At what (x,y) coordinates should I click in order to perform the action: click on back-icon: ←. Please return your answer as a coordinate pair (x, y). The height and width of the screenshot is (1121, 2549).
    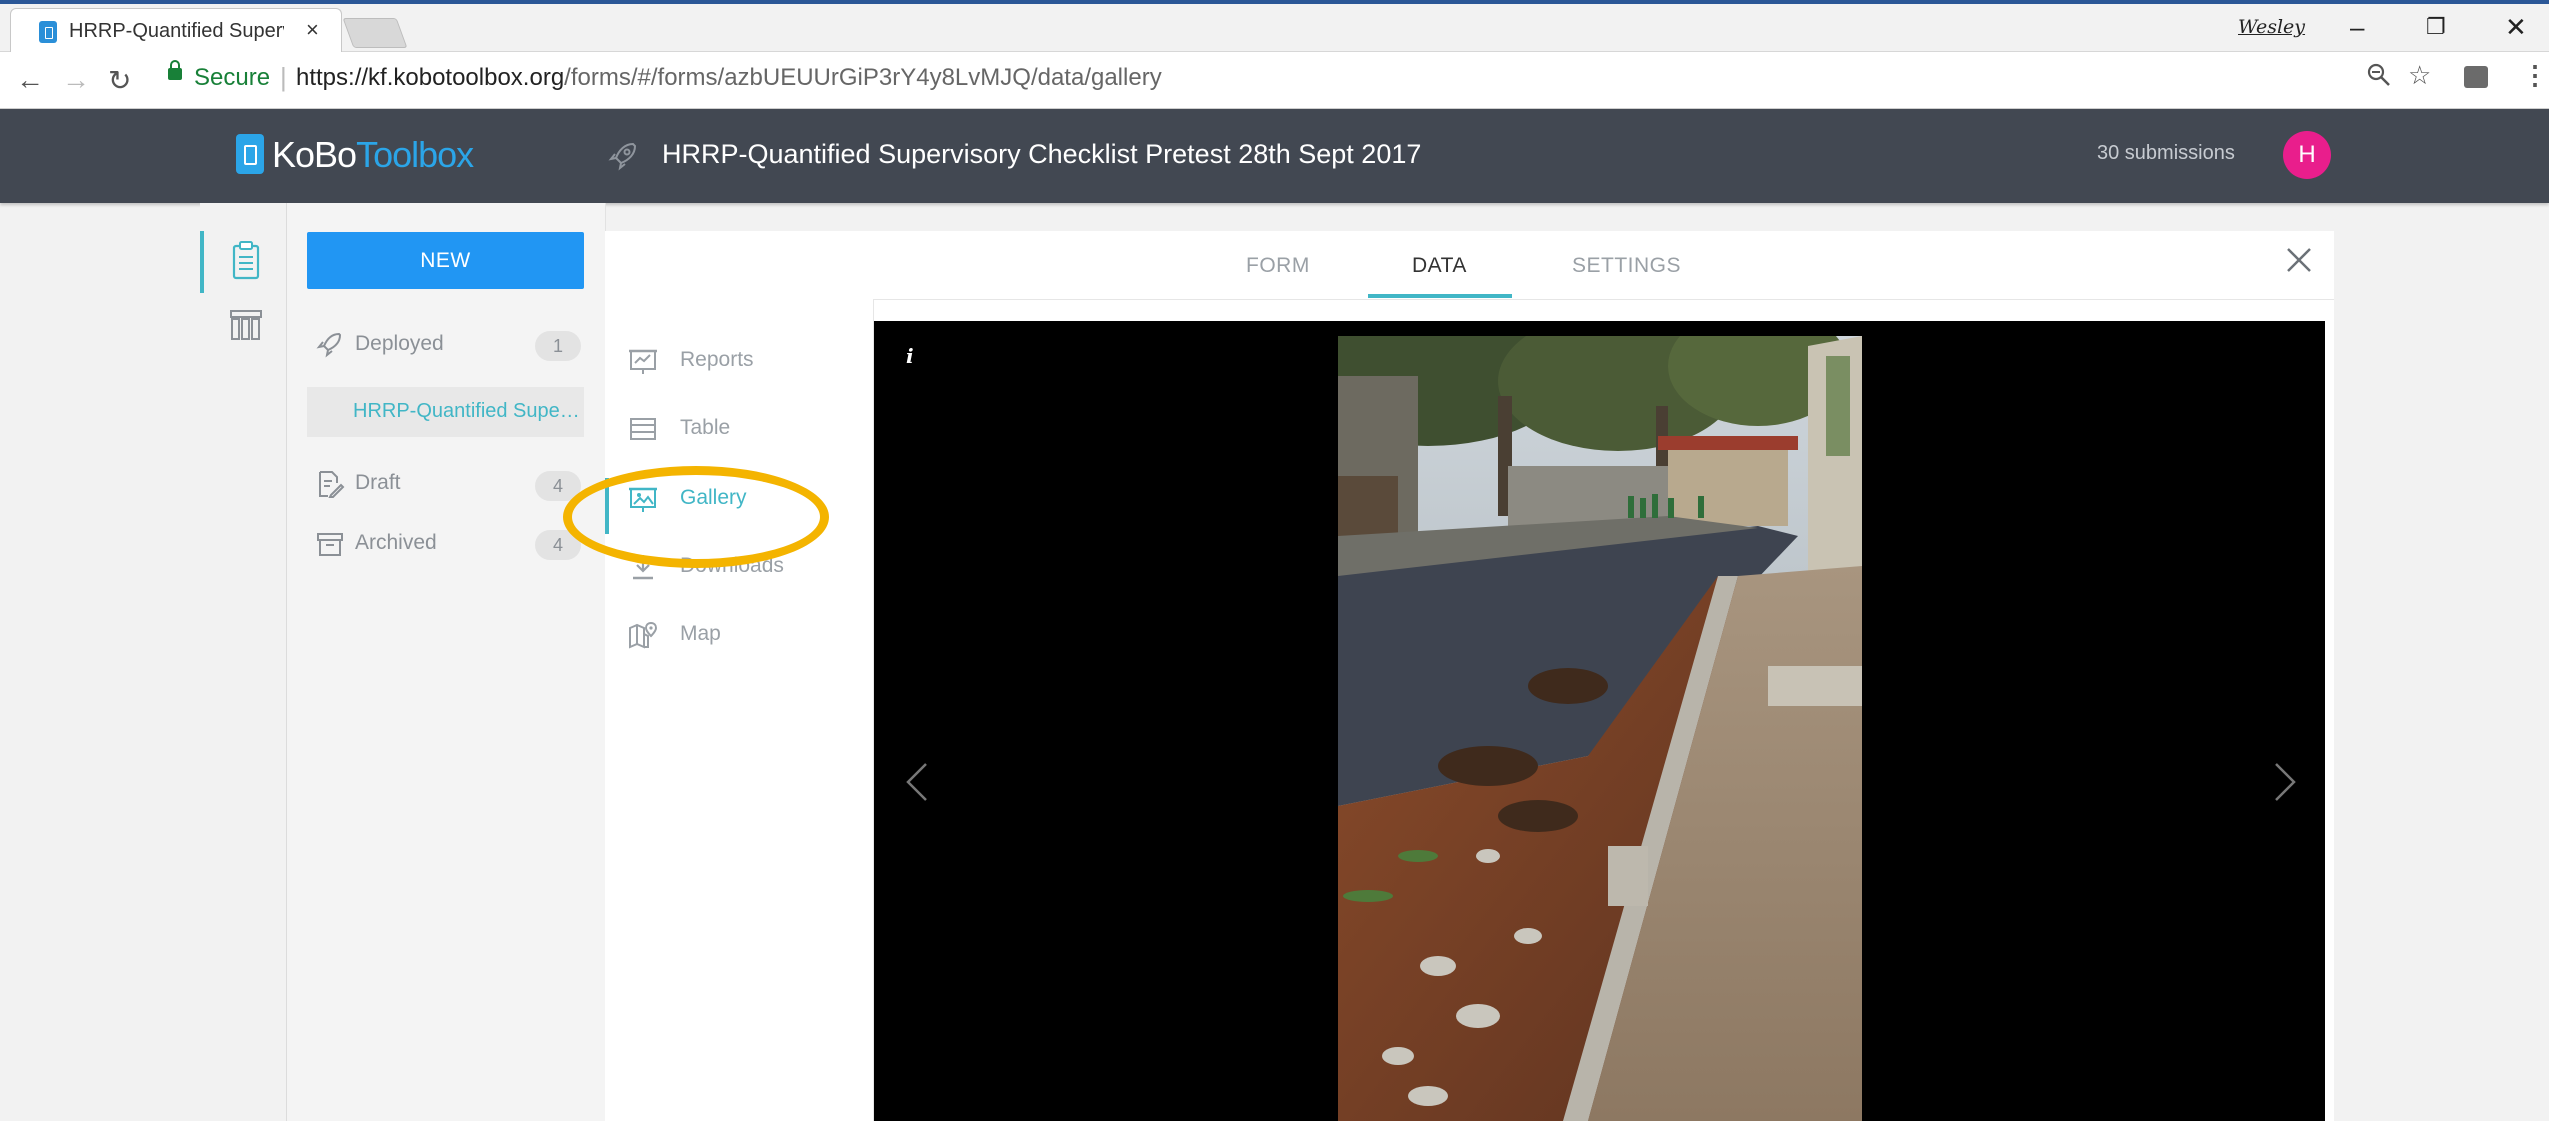
    Looking at the image, I should click on (30, 80).